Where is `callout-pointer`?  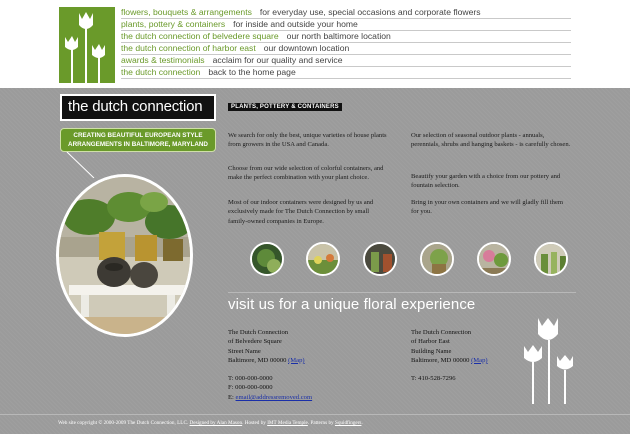
callout-pointer is located at coordinates (80, 165).